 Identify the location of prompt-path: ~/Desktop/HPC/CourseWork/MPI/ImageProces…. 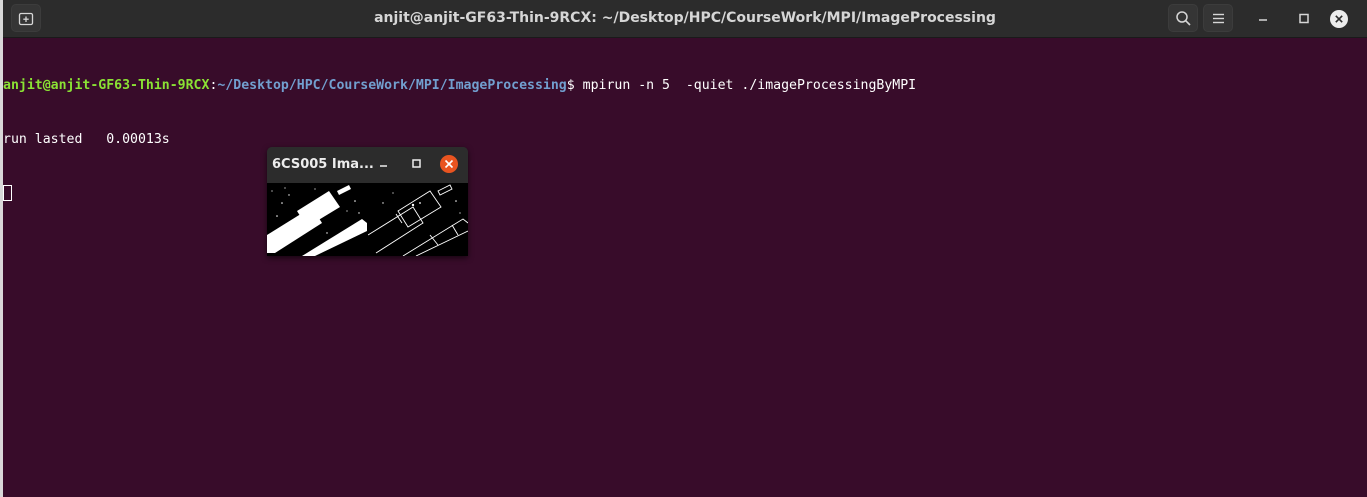
(392, 85).